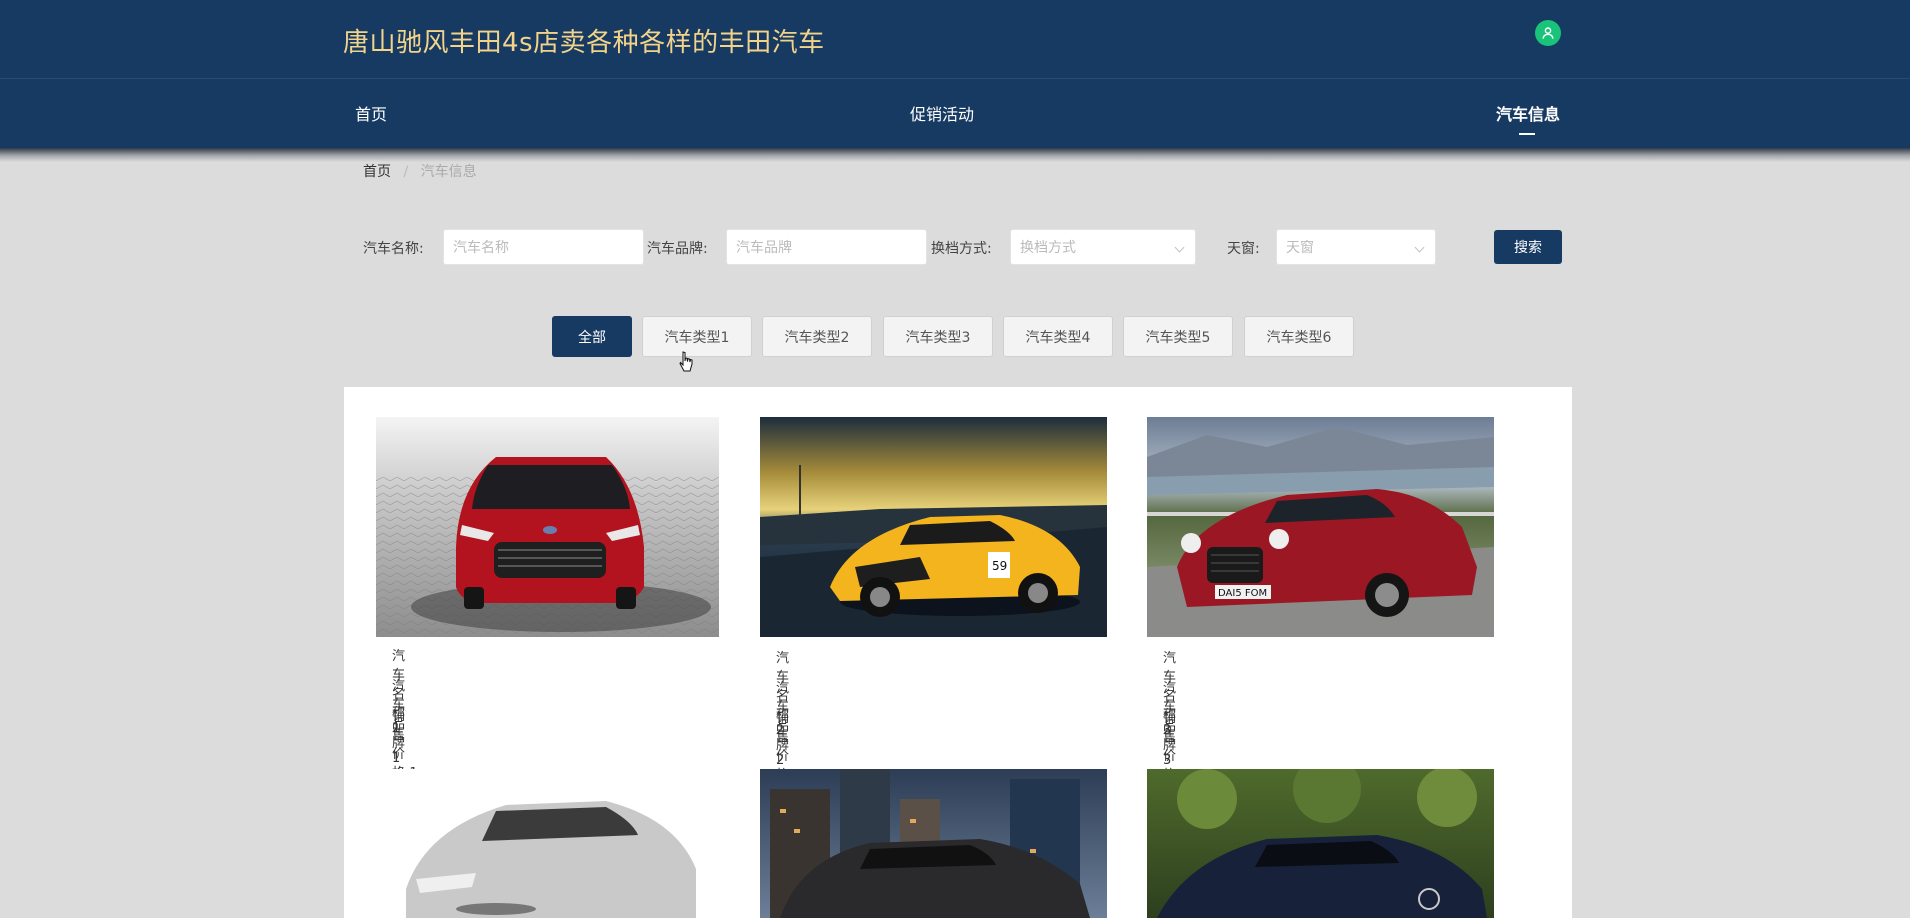 The width and height of the screenshot is (1910, 918). Describe the element at coordinates (1242, 593) in the screenshot. I see `svg-text: DAI5 FOM` at that location.